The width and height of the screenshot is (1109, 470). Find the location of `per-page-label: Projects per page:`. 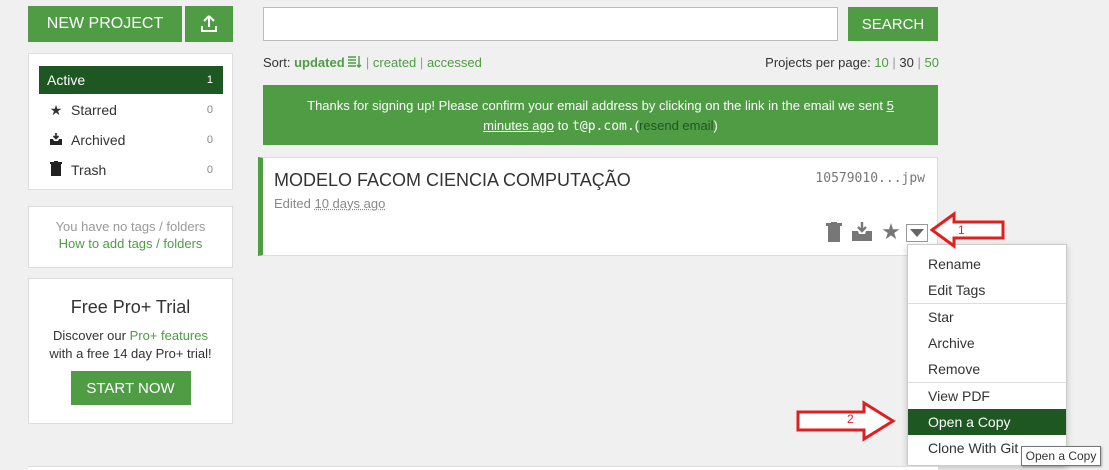

per-page-label: Projects per page: is located at coordinates (818, 62).